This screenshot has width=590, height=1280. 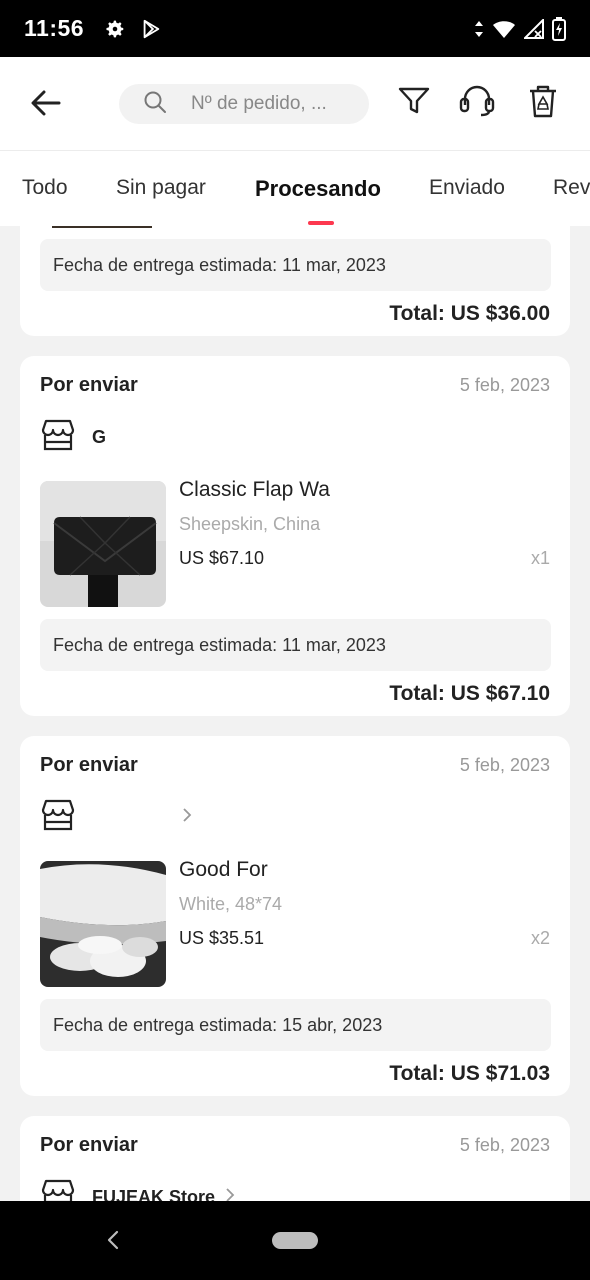 I want to click on store-link: FUJEAK Store, so click(x=137, y=1189).